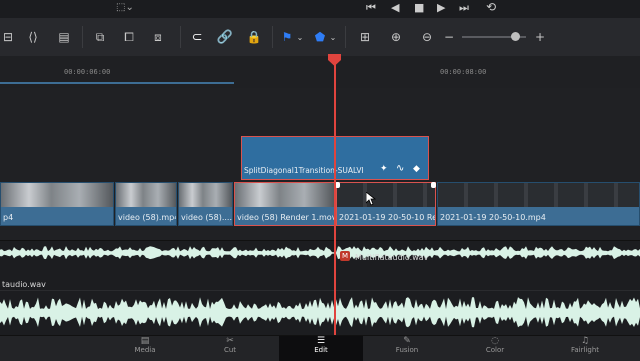 This screenshot has width=640, height=361. I want to click on keyframe-icon: ◆, so click(416, 169).